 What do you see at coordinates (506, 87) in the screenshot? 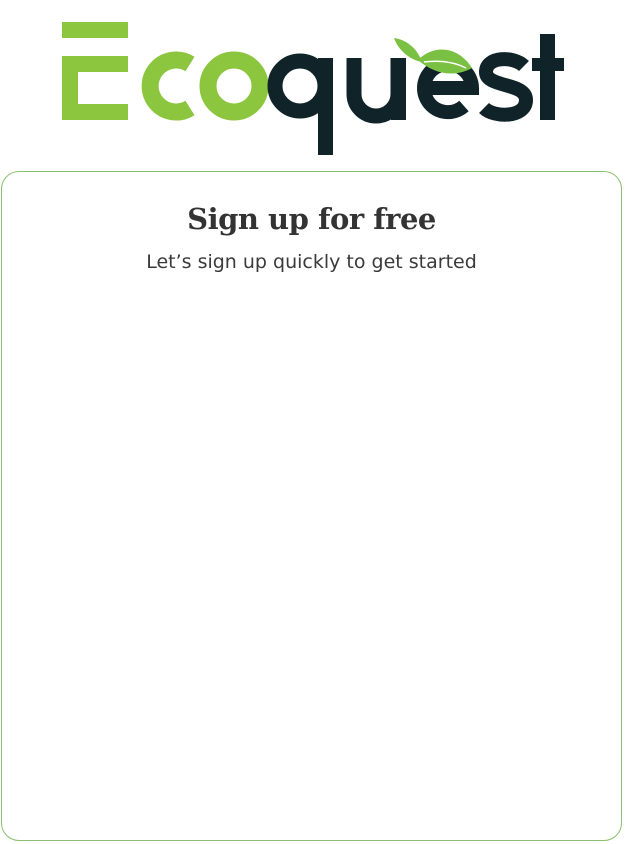
I see `logo-letter-s` at bounding box center [506, 87].